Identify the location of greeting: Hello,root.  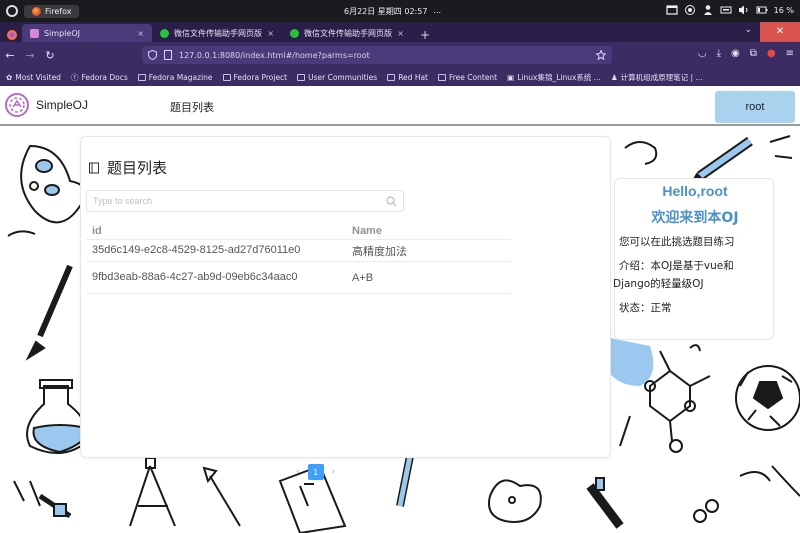
(695, 191).